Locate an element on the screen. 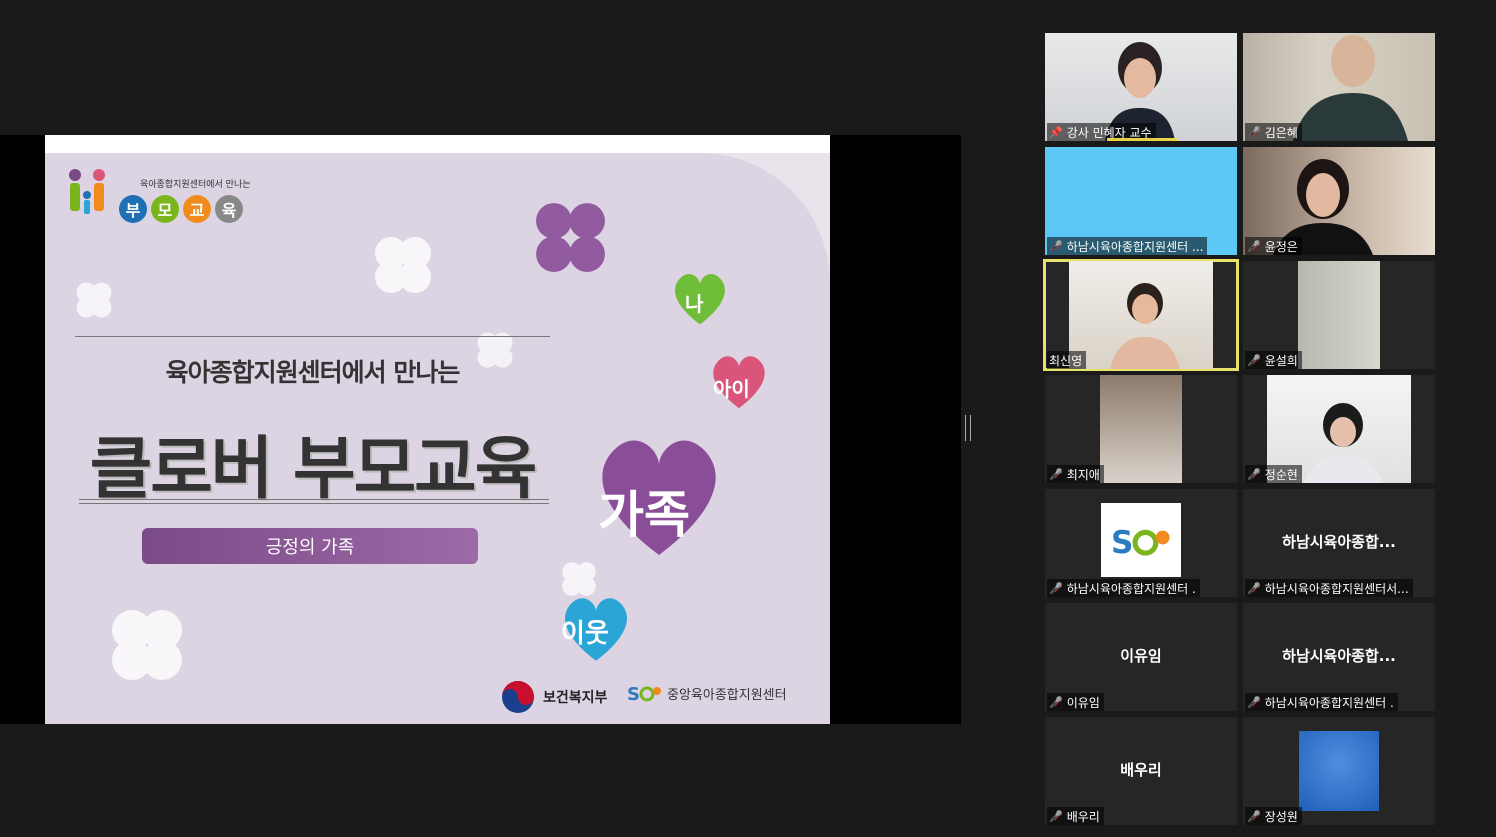  title-rule-top is located at coordinates (312, 336).